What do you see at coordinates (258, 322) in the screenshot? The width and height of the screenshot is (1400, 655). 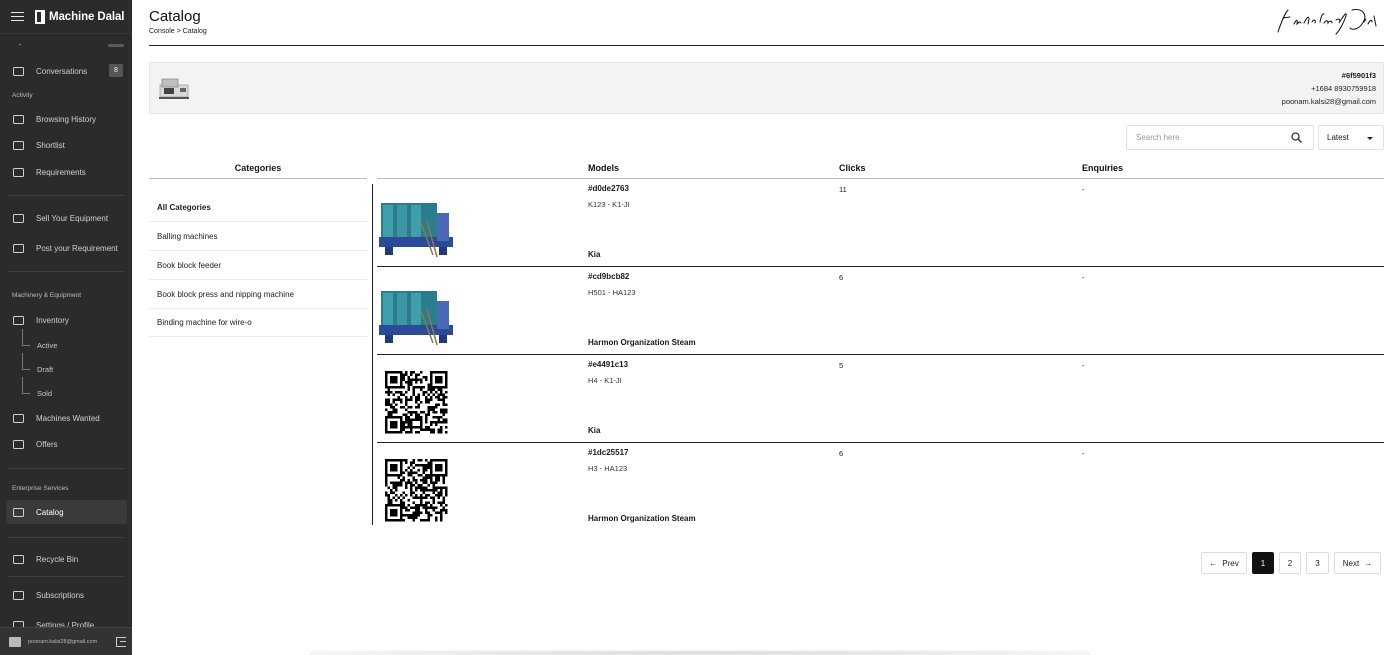 I see `category-item: Binding machine for wire-o` at bounding box center [258, 322].